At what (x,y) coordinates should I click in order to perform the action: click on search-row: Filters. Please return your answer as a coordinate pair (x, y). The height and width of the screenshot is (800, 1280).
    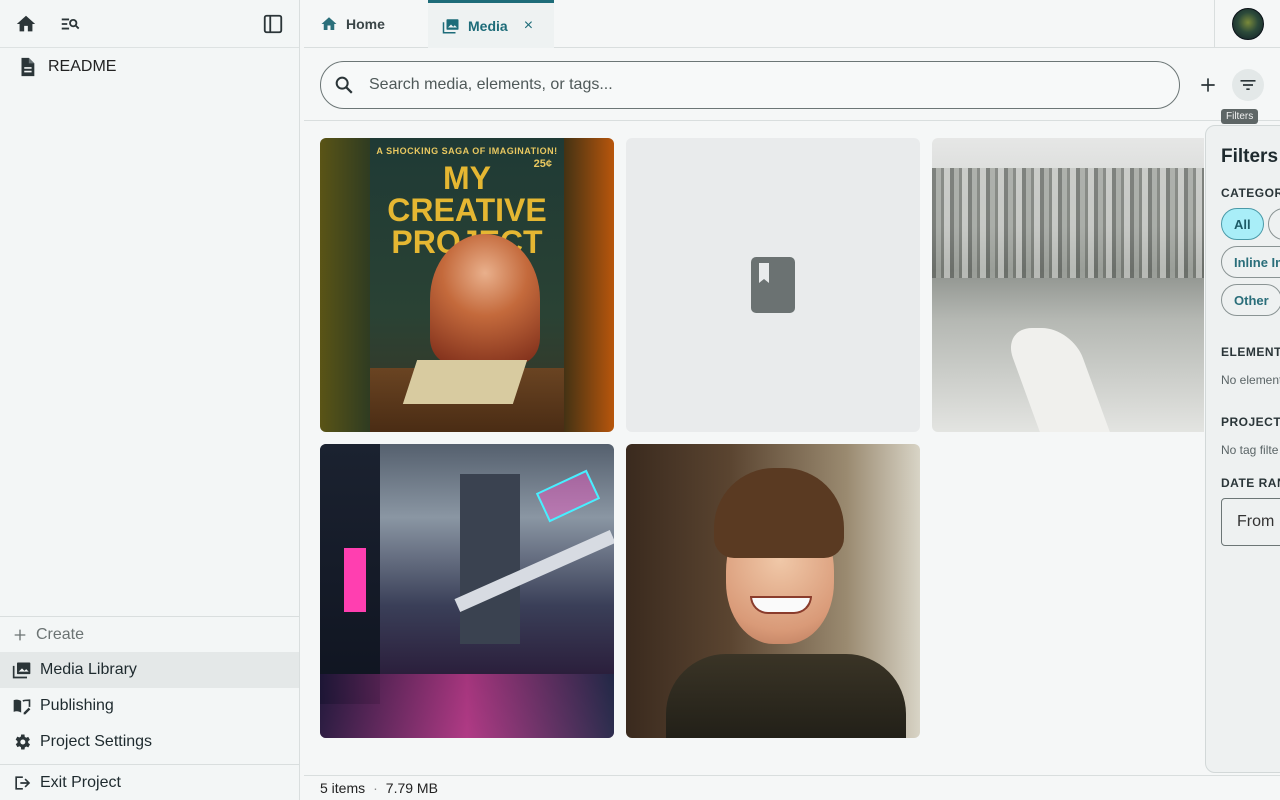
    Looking at the image, I should click on (792, 86).